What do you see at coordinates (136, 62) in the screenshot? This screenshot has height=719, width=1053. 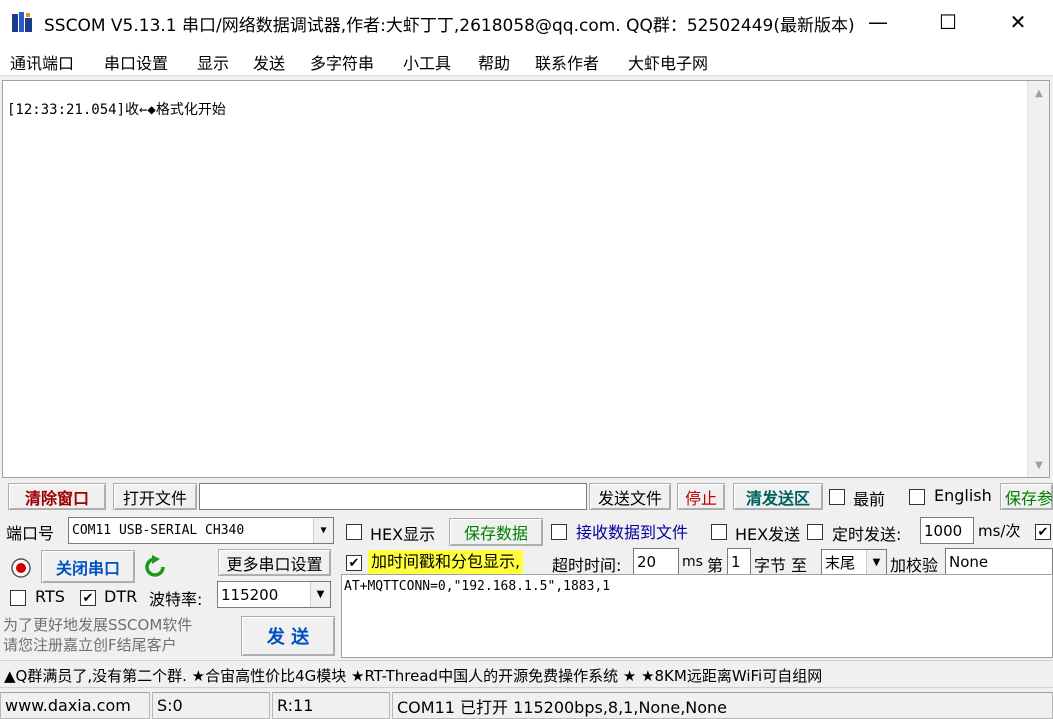 I see `menu-serial-settings: 串口设置` at bounding box center [136, 62].